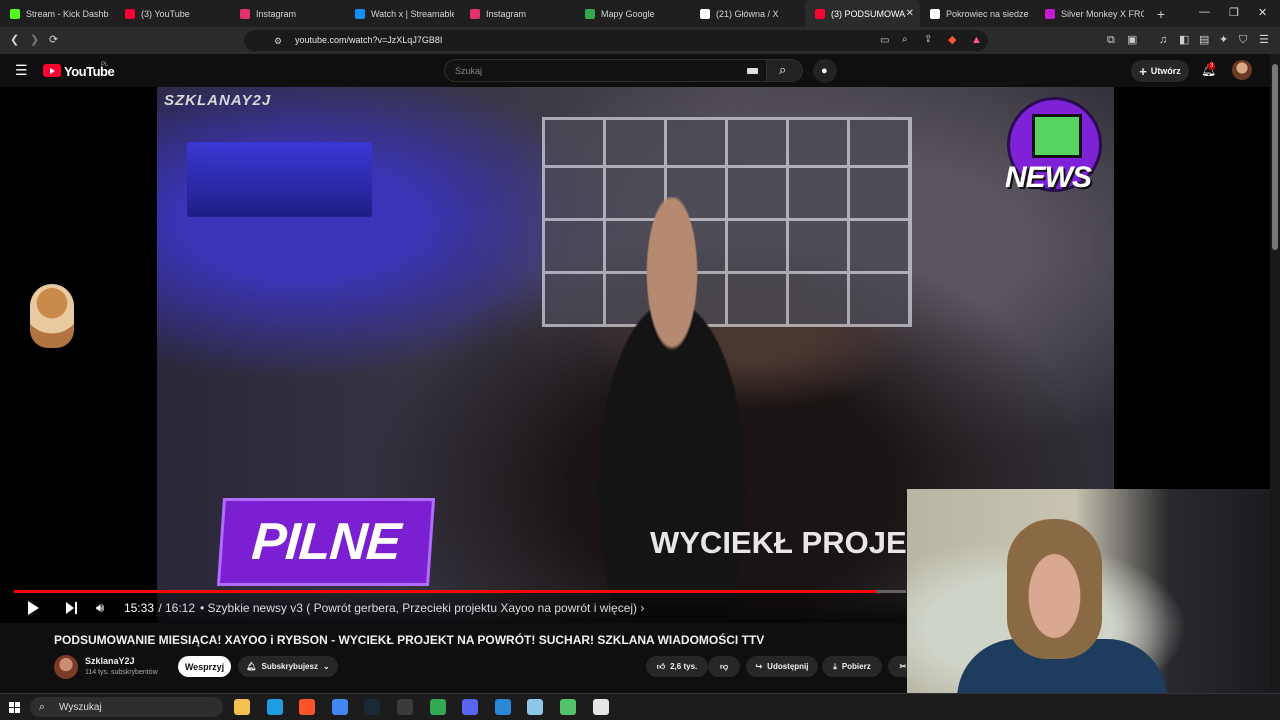 The width and height of the screenshot is (1280, 720). I want to click on like-button: 👍︎ 2,6 tys., so click(677, 666).